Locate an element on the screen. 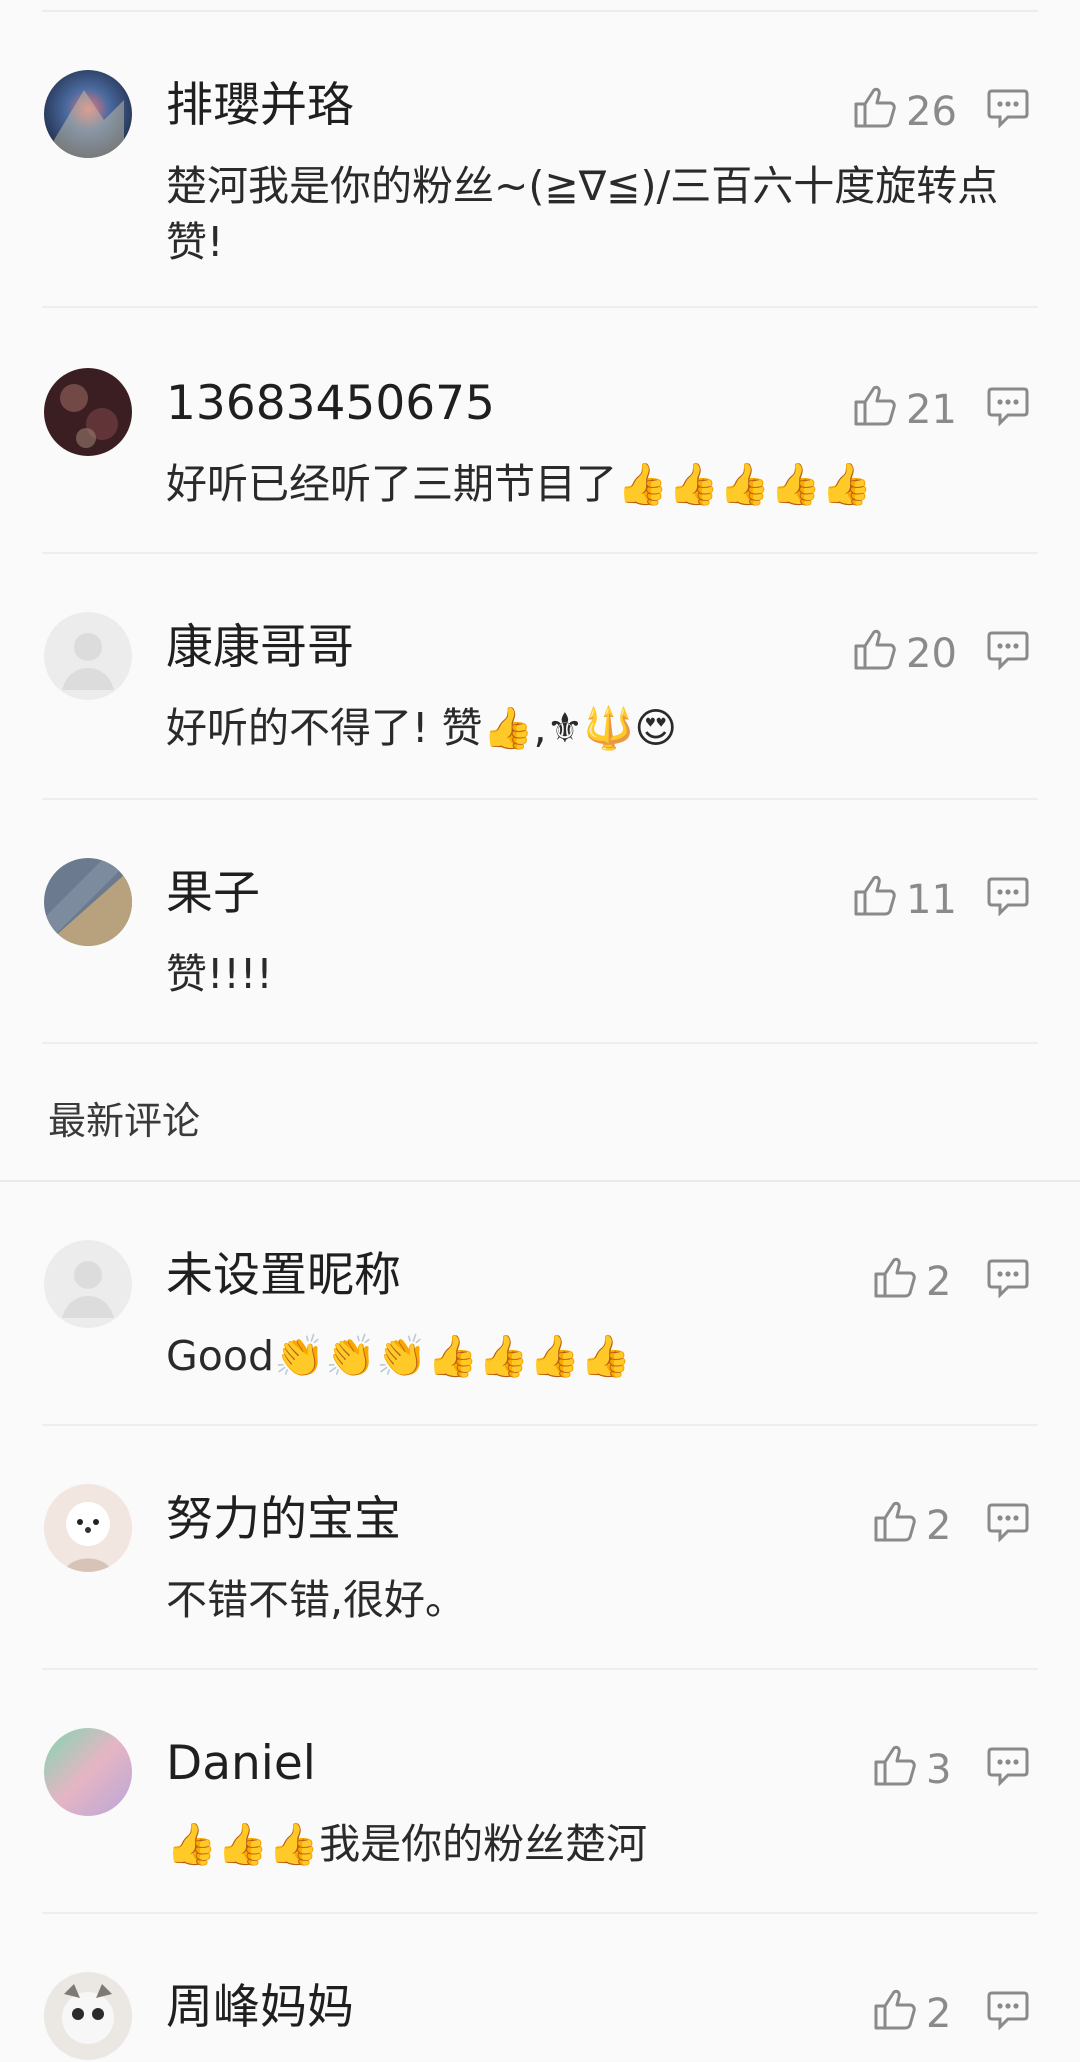 The height and width of the screenshot is (2062, 1080). comment-text: 好听的不得了! 赞👍,⚜🔱😍 is located at coordinates (422, 728).